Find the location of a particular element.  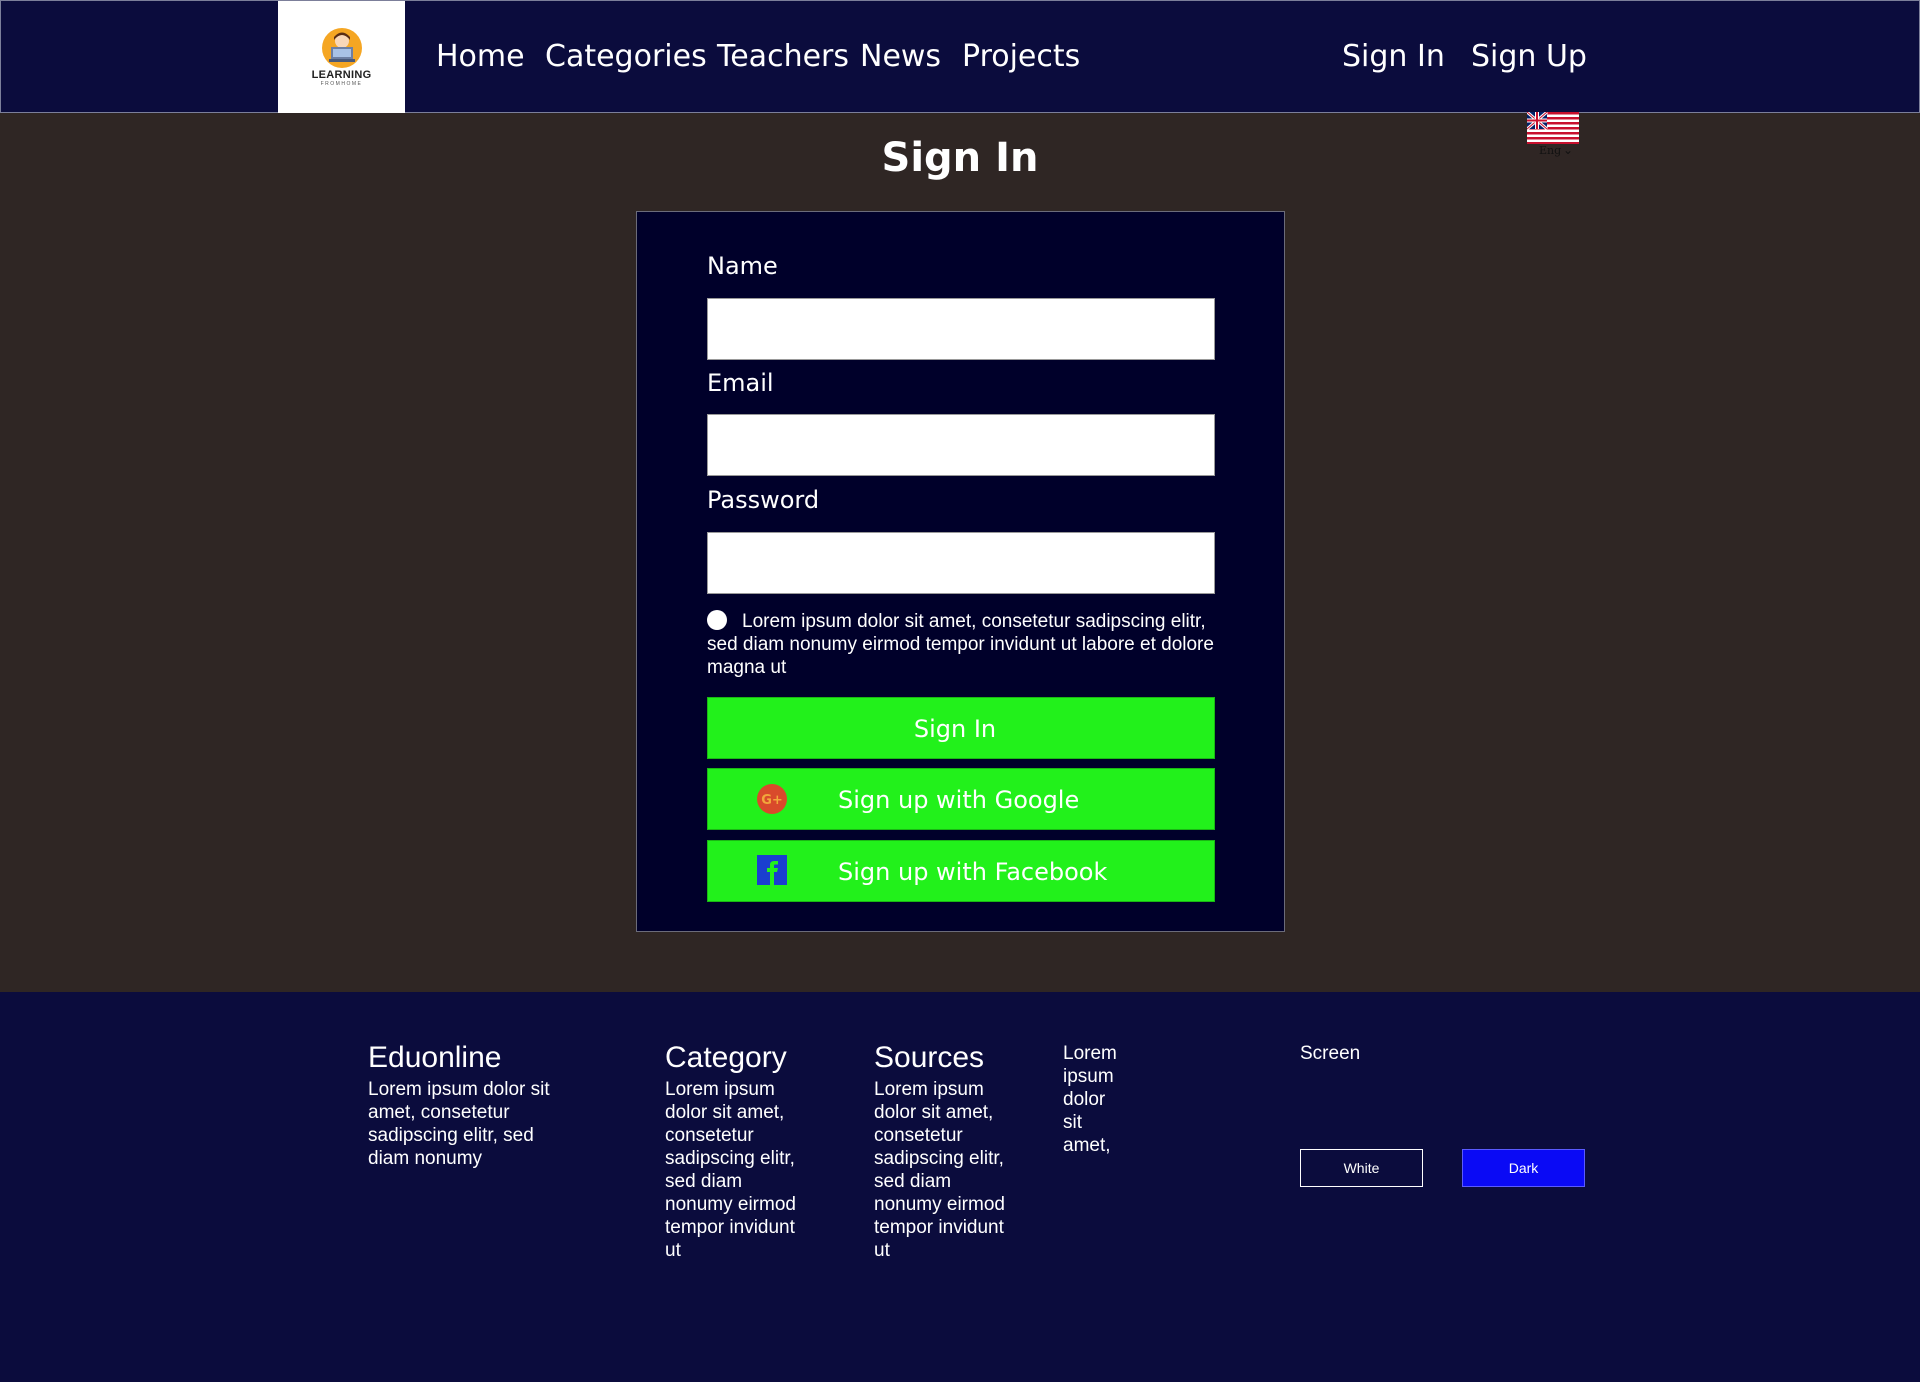

learner-icon is located at coordinates (341, 47).